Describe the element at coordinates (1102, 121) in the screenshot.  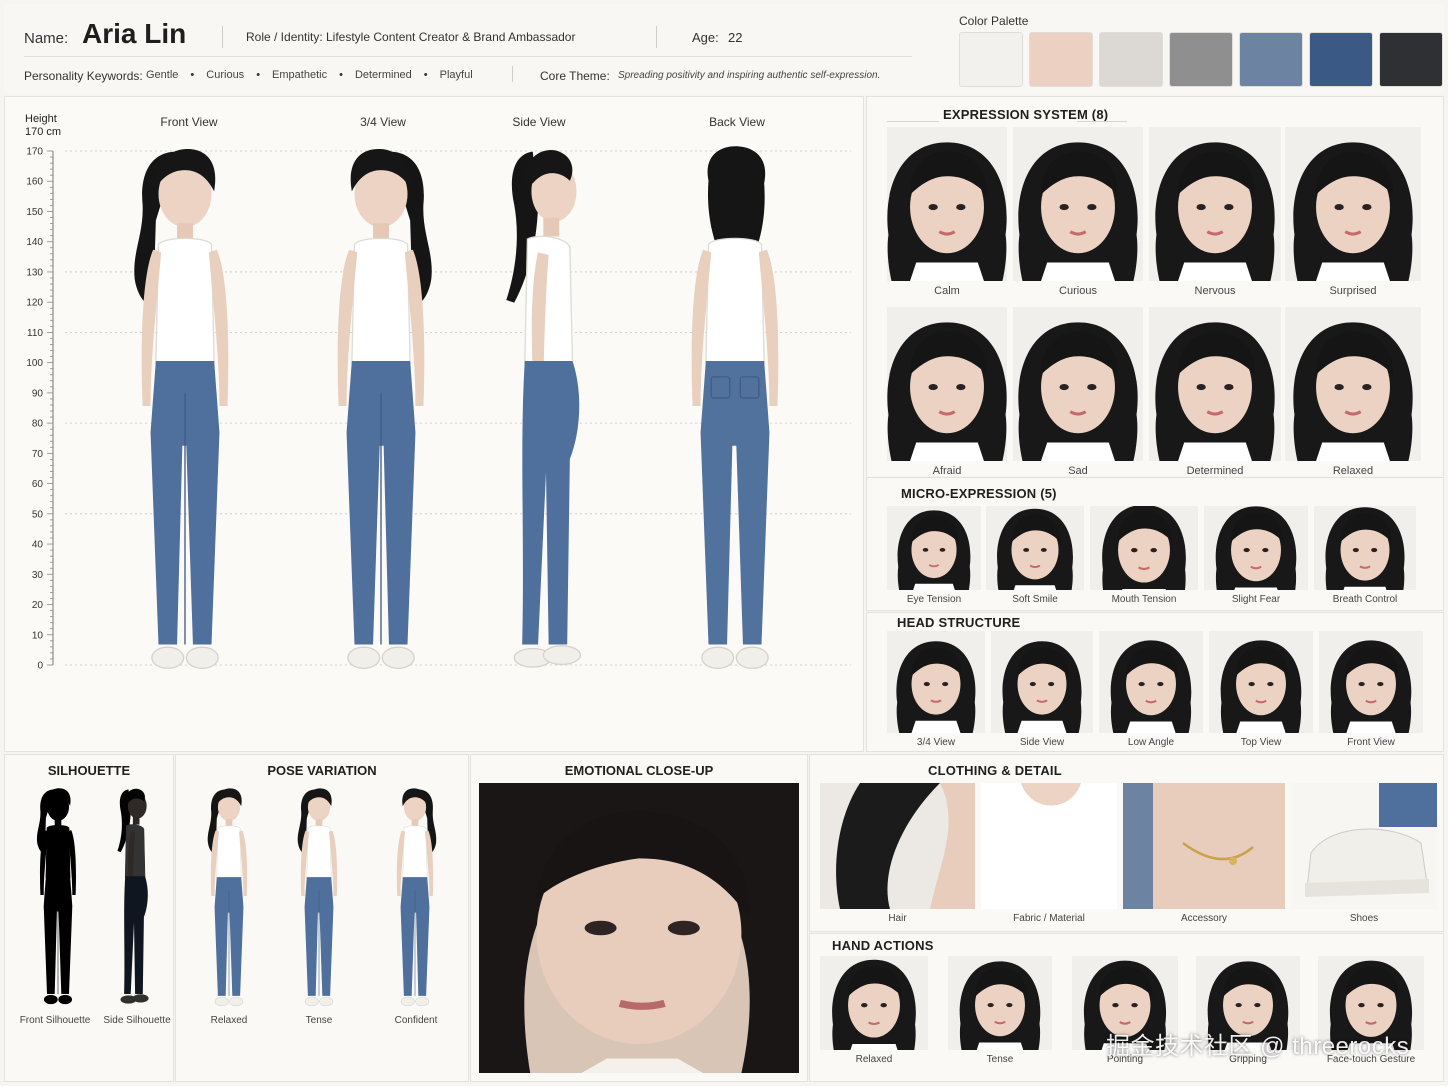
I see `title-rule` at that location.